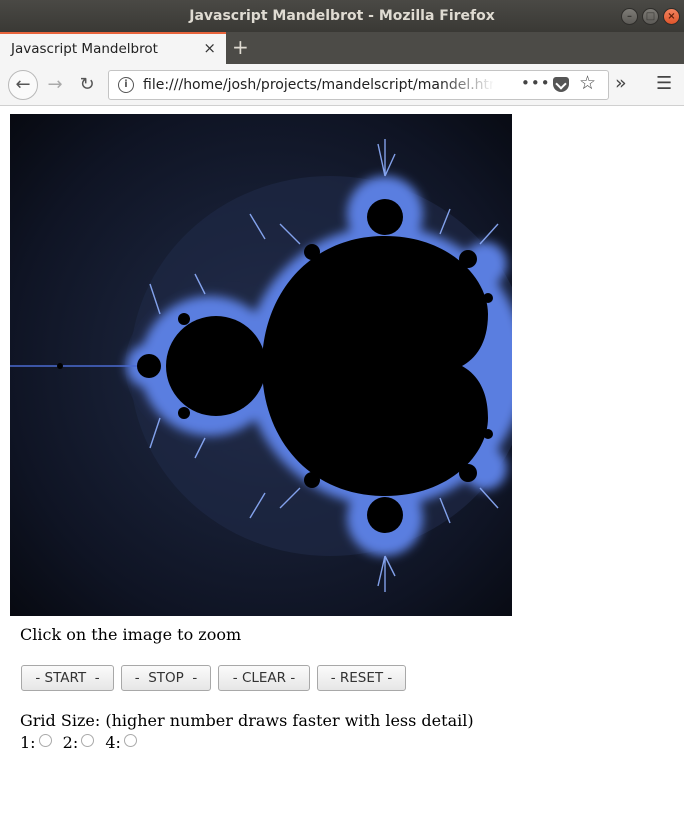  I want to click on info-icon: i, so click(126, 85).